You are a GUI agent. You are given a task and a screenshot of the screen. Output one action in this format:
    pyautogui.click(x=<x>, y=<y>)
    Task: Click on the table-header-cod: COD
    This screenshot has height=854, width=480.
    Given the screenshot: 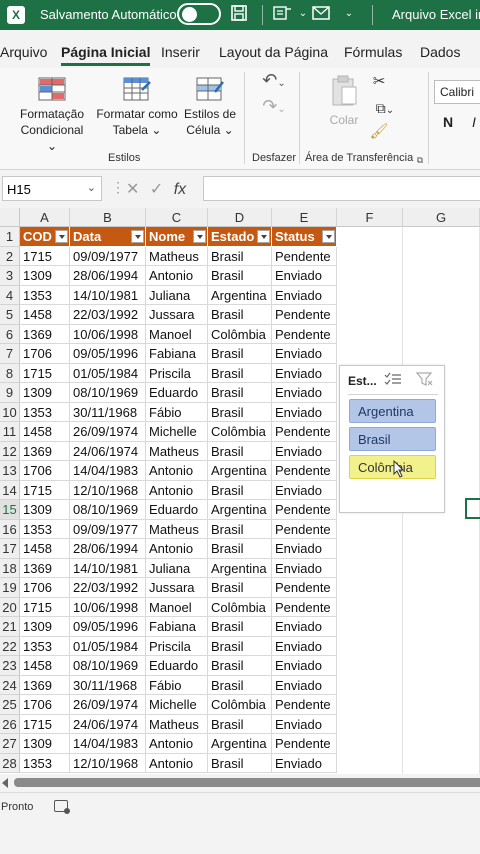 What is the action you would take?
    pyautogui.click(x=45, y=236)
    